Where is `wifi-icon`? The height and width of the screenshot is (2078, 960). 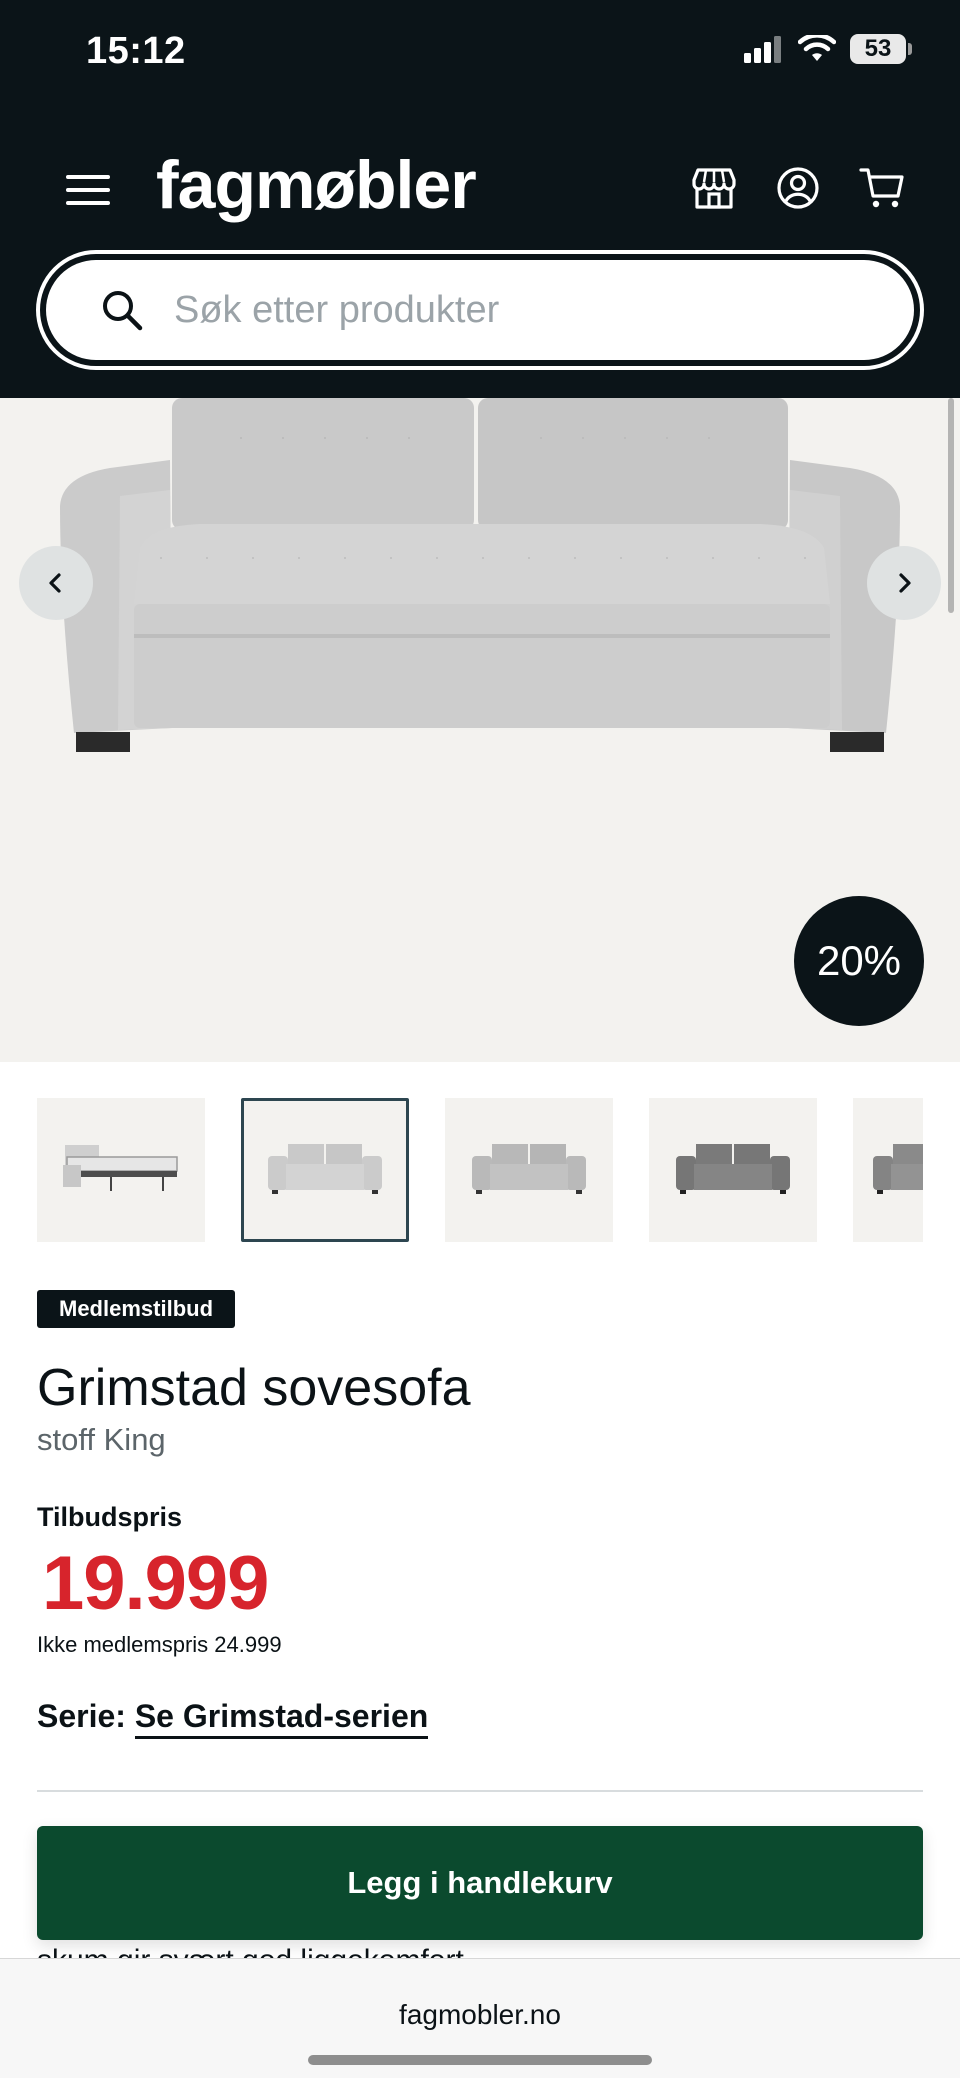 wifi-icon is located at coordinates (817, 48).